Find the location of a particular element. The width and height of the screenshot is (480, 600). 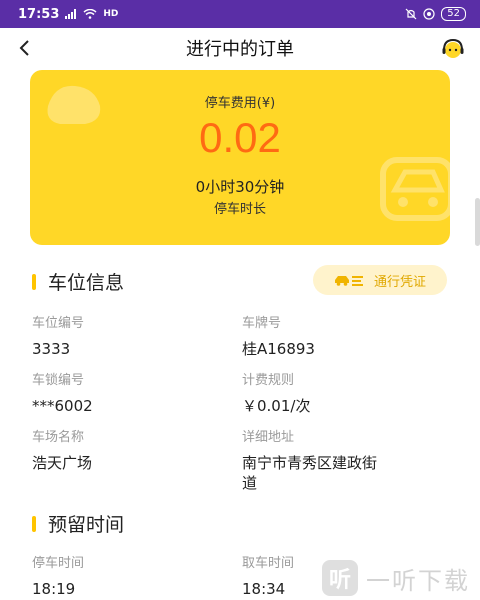

pass-voucher-button: 通行凭证 is located at coordinates (380, 280).